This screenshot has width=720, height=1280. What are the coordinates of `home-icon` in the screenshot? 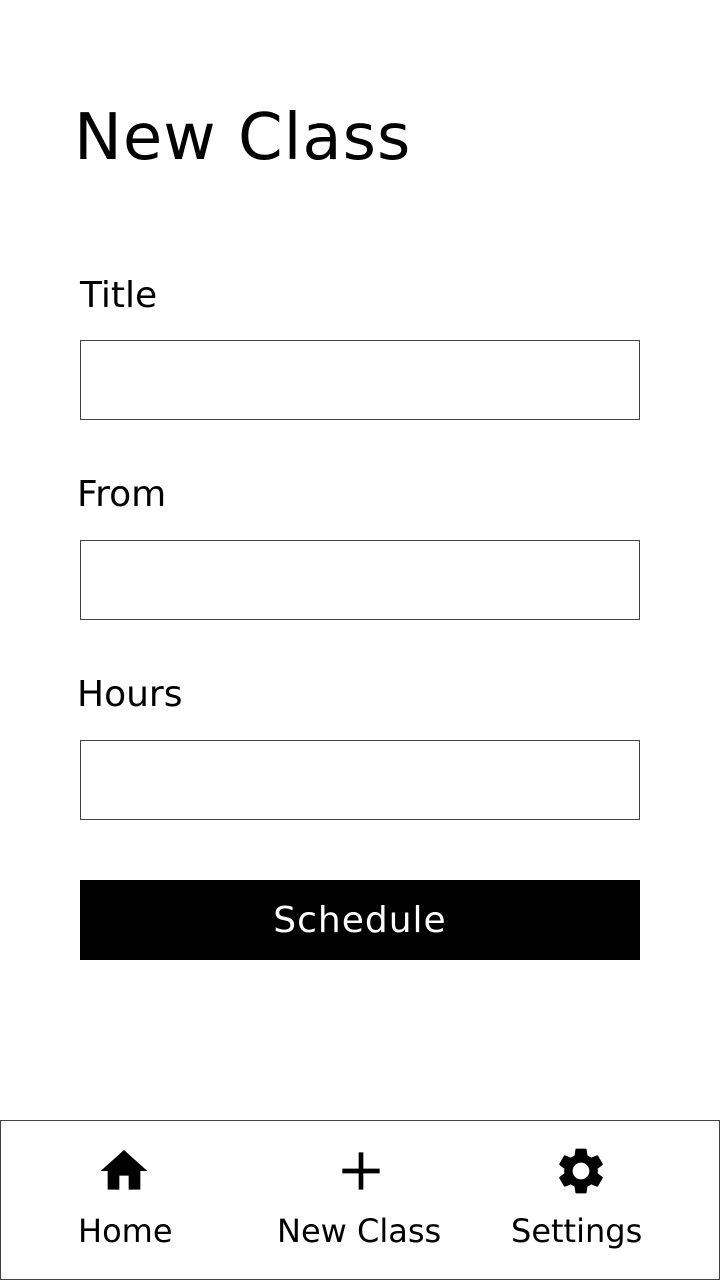 It's located at (124, 1171).